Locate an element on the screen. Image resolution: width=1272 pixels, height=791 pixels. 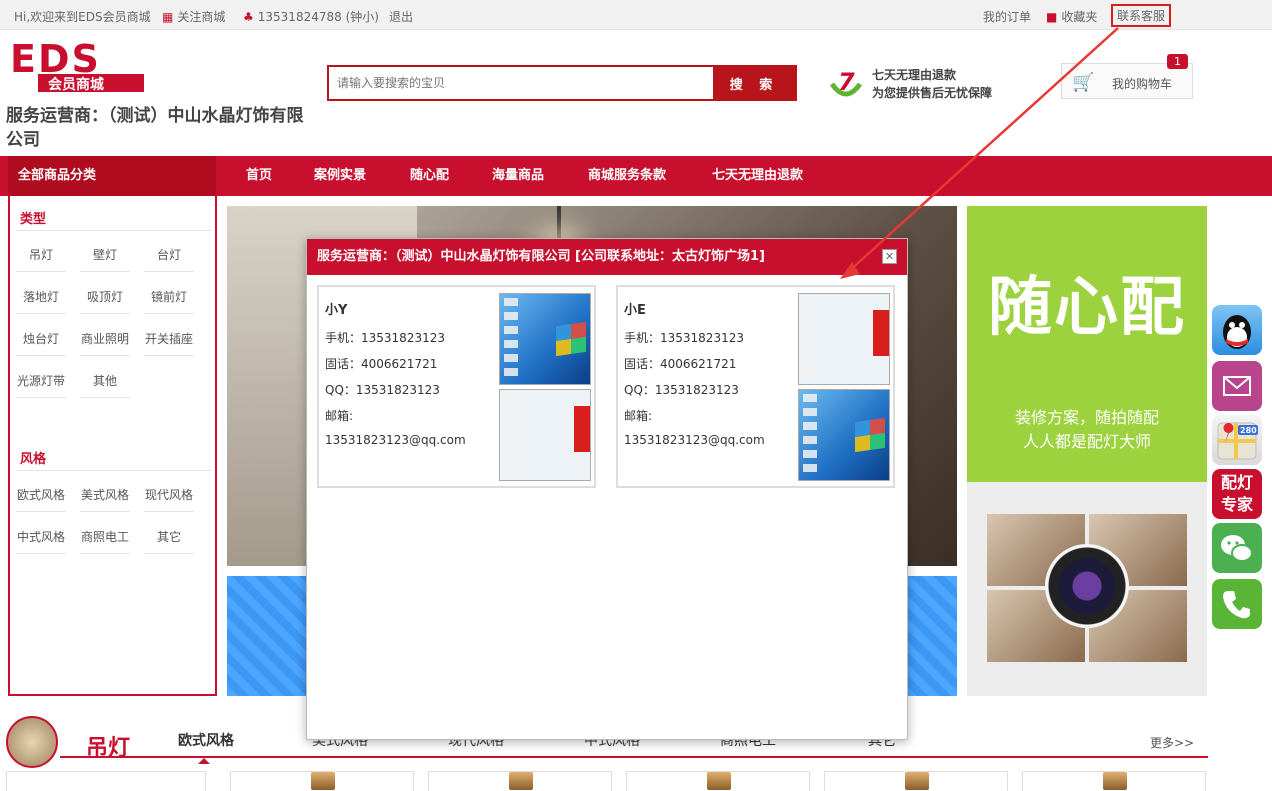
folder-icon: ■ is located at coordinates (1052, 17).